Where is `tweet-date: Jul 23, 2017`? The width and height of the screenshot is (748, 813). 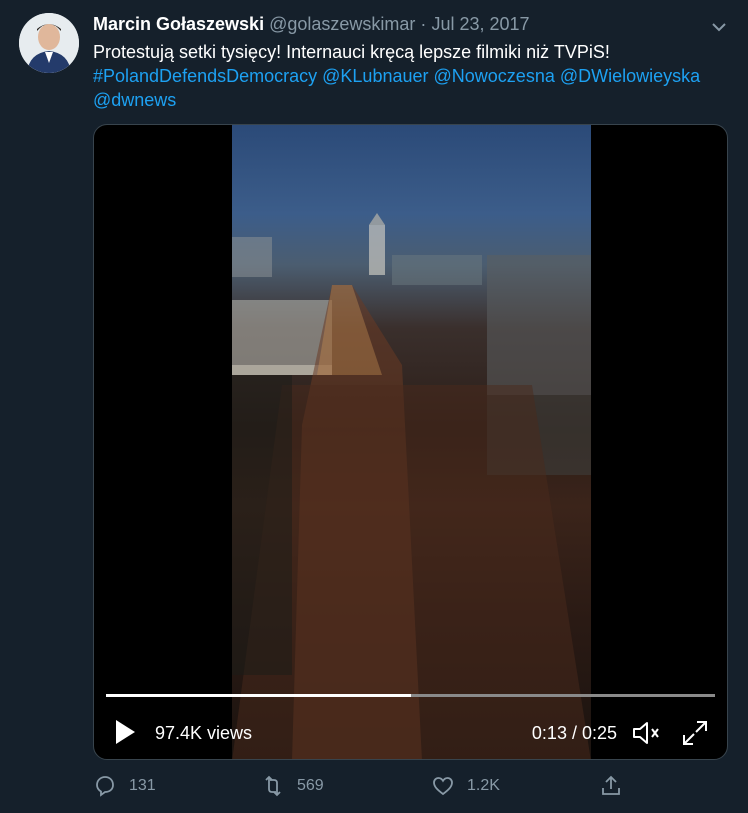 tweet-date: Jul 23, 2017 is located at coordinates (480, 24).